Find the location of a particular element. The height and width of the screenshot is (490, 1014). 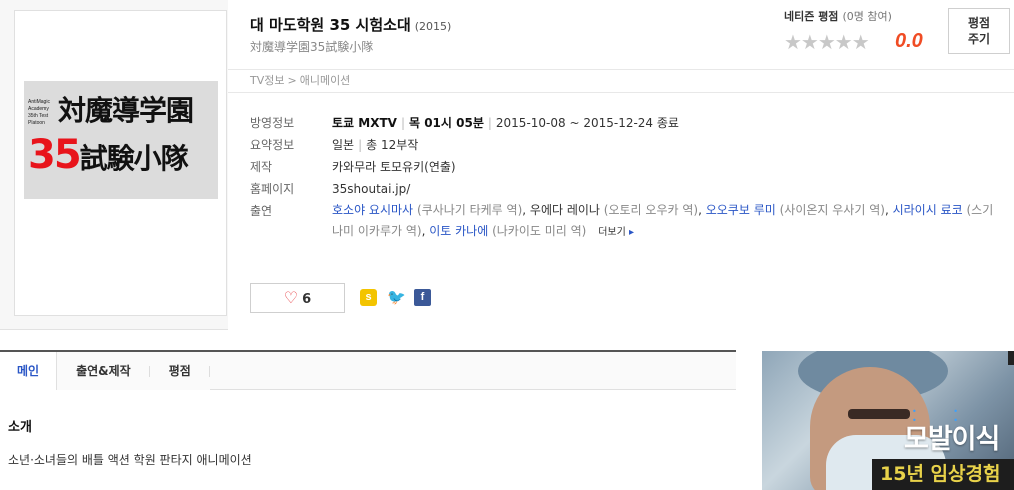

tab-cast-production: 출연&제작 is located at coordinates (103, 371).